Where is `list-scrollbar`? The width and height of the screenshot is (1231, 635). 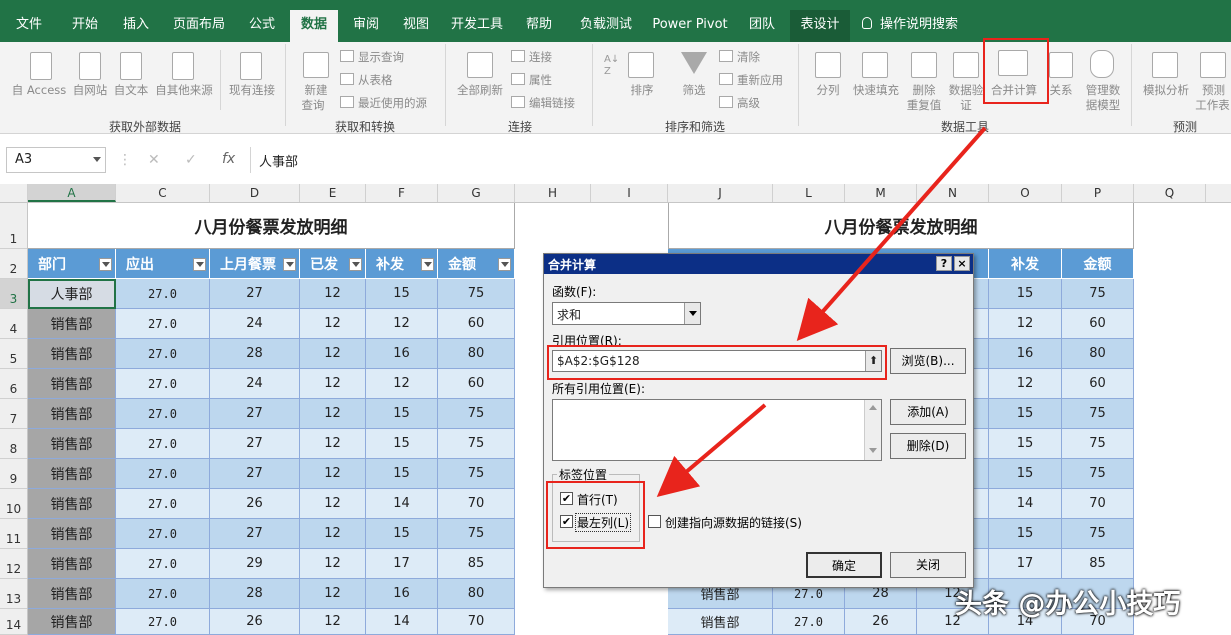 list-scrollbar is located at coordinates (872, 430).